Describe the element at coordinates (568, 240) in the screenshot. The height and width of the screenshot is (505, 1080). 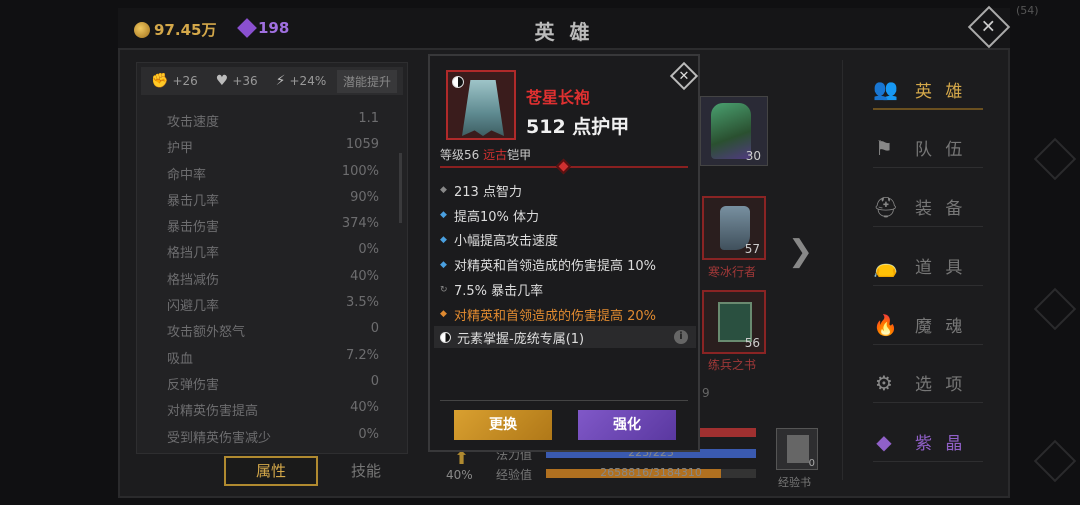
I see `item-attribute: ◆ 小幅提高攻击速度` at that location.